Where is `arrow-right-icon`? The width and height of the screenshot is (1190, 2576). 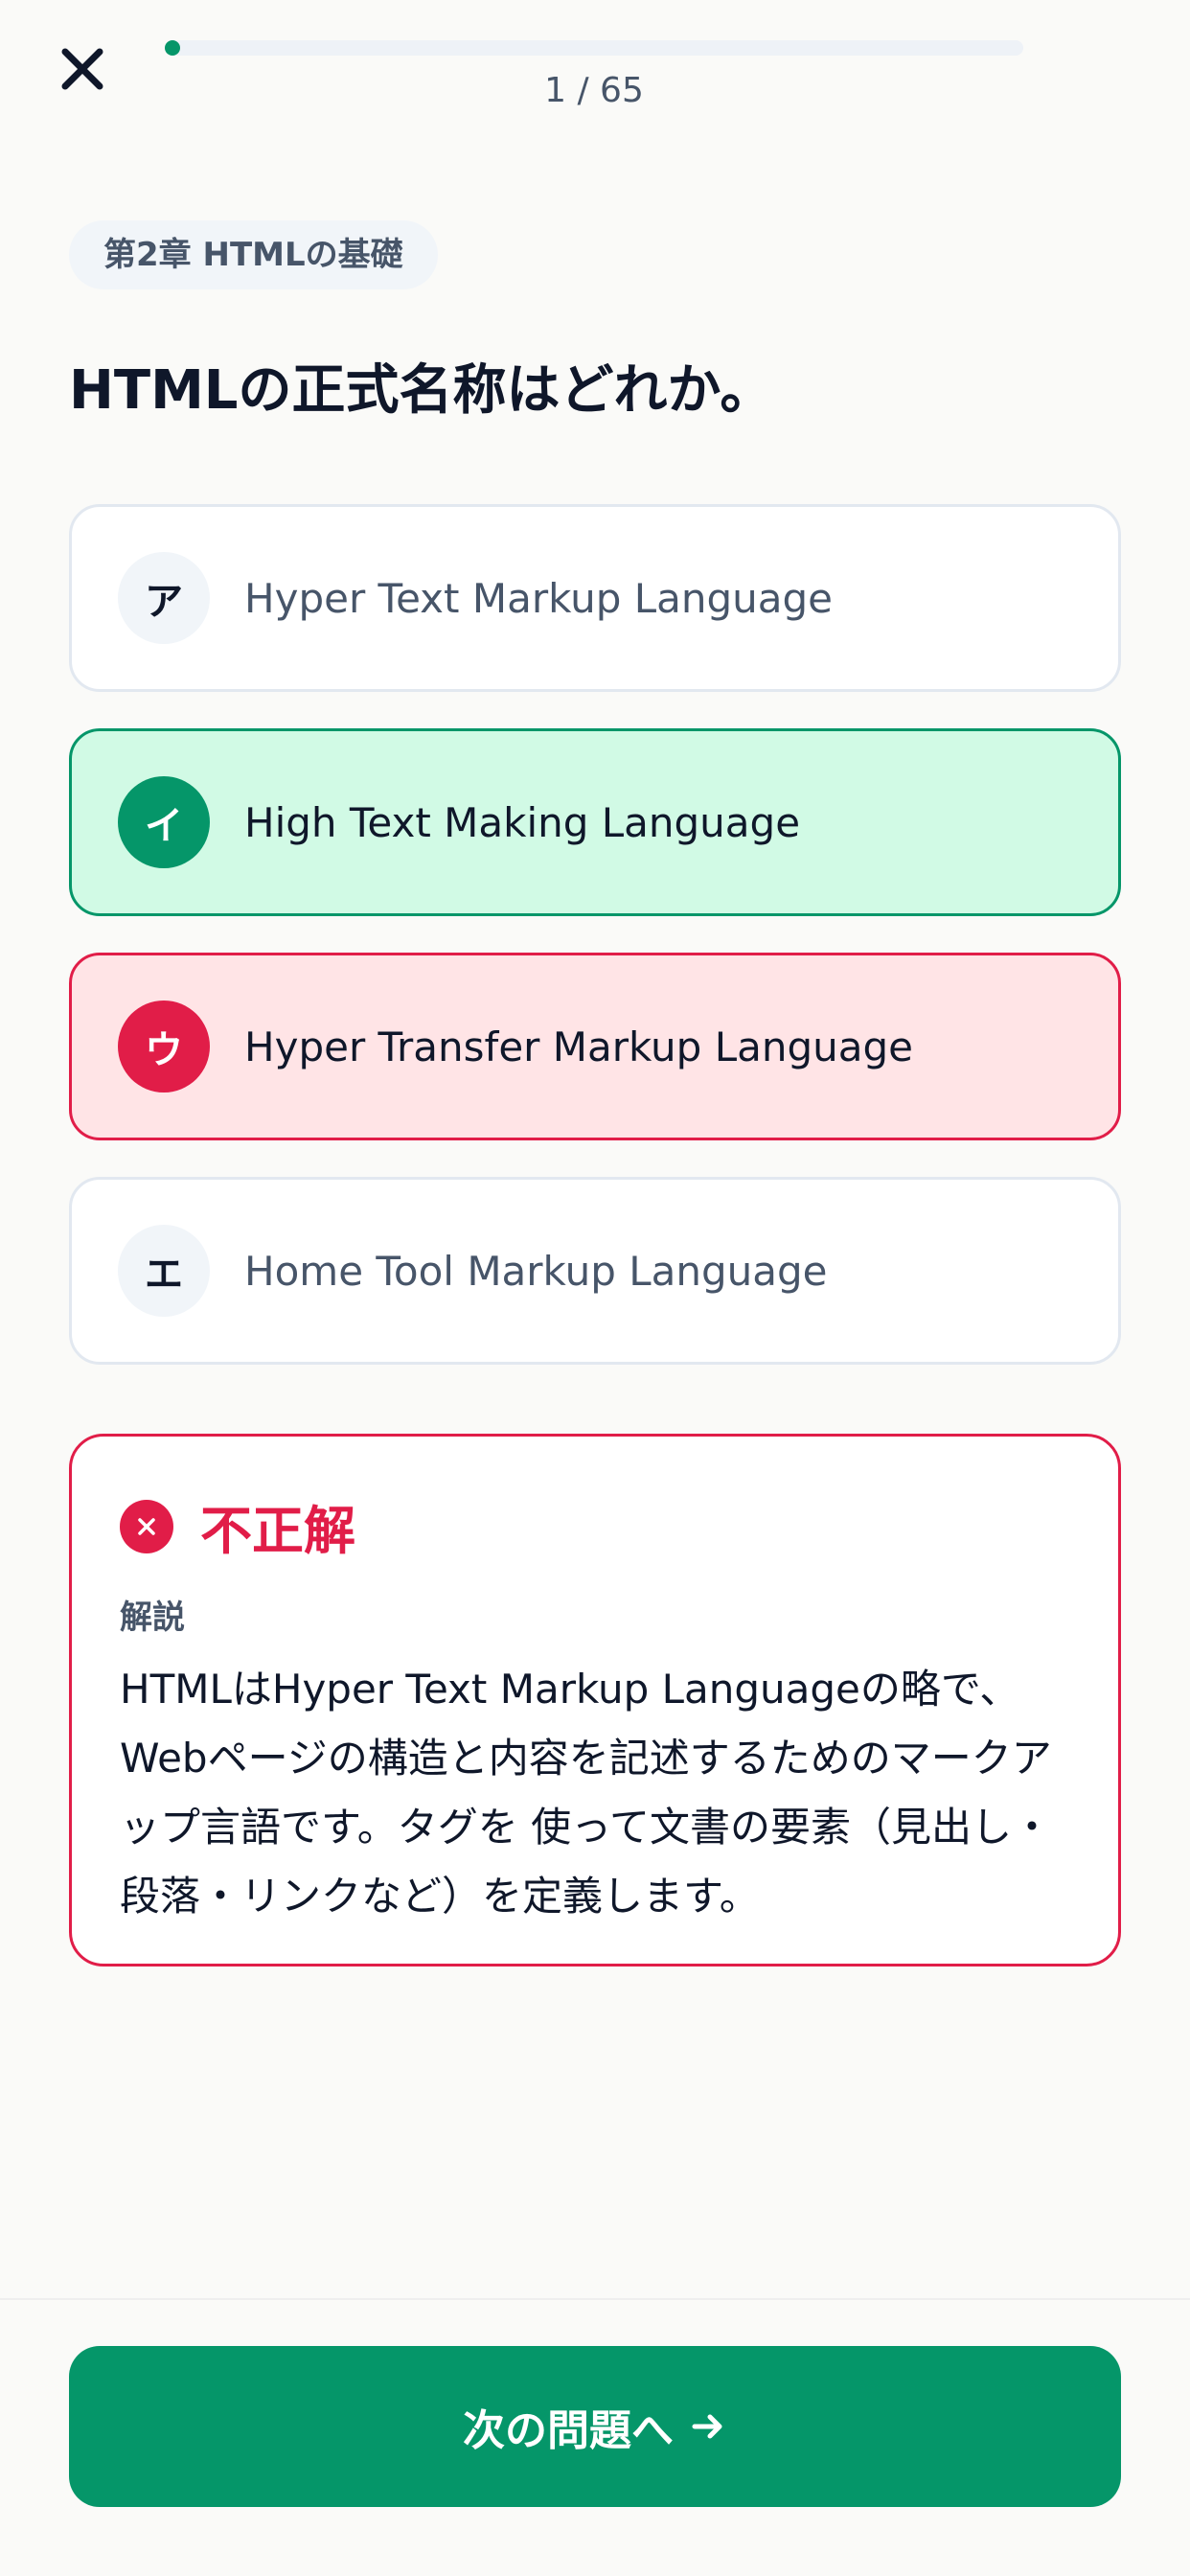 arrow-right-icon is located at coordinates (707, 2426).